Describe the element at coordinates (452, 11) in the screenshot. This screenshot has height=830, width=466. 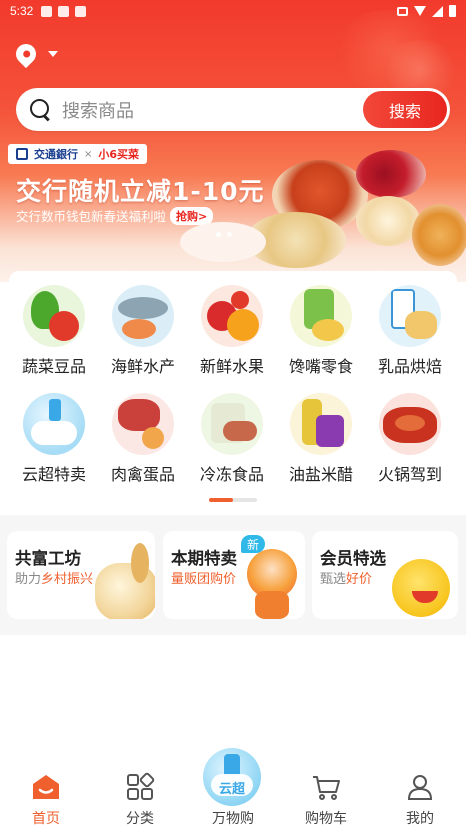
I see `battery-icon` at that location.